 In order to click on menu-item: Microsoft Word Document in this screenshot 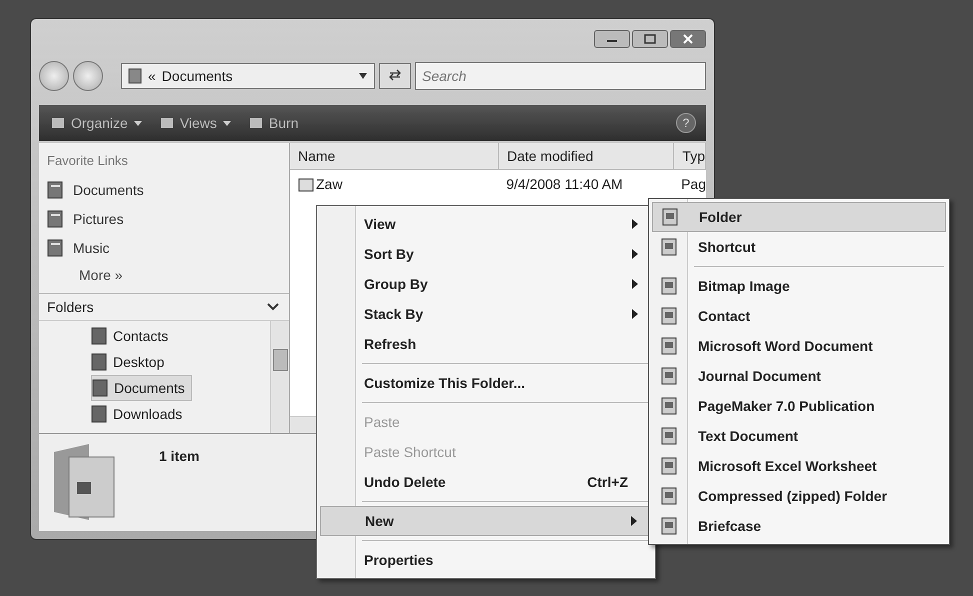, I will do `click(799, 346)`.